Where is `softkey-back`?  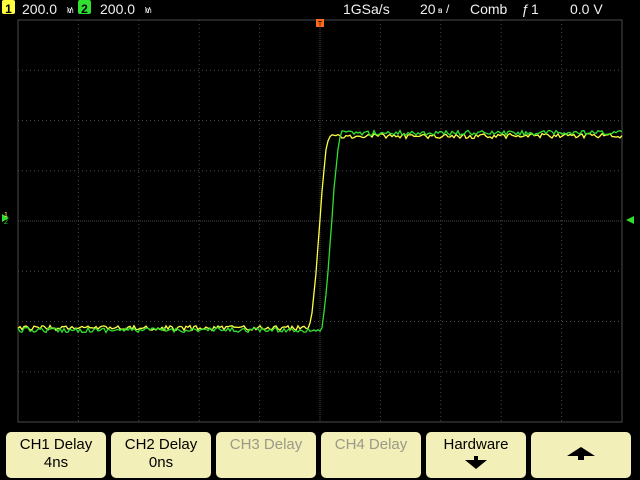 softkey-back is located at coordinates (581, 455).